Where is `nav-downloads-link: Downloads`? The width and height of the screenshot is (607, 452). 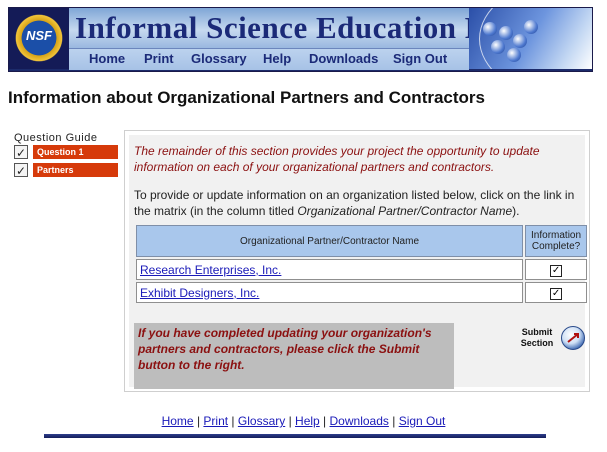 nav-downloads-link: Downloads is located at coordinates (343, 58).